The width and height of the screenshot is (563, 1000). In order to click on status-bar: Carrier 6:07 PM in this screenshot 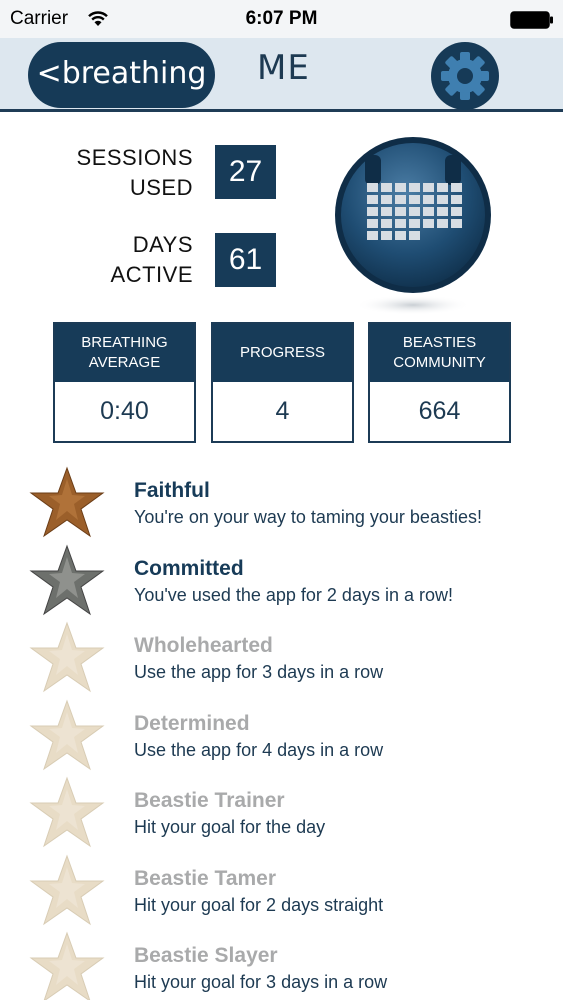, I will do `click(281, 19)`.